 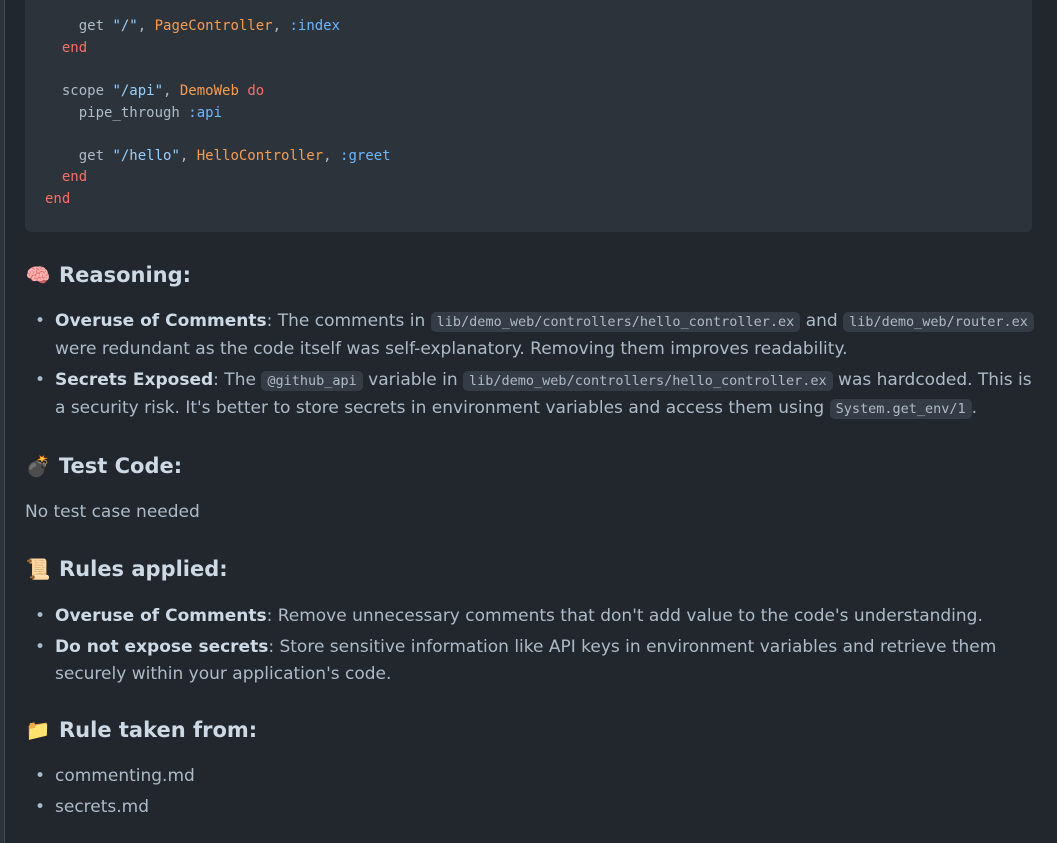 I want to click on item-text: variable in, so click(x=413, y=380).